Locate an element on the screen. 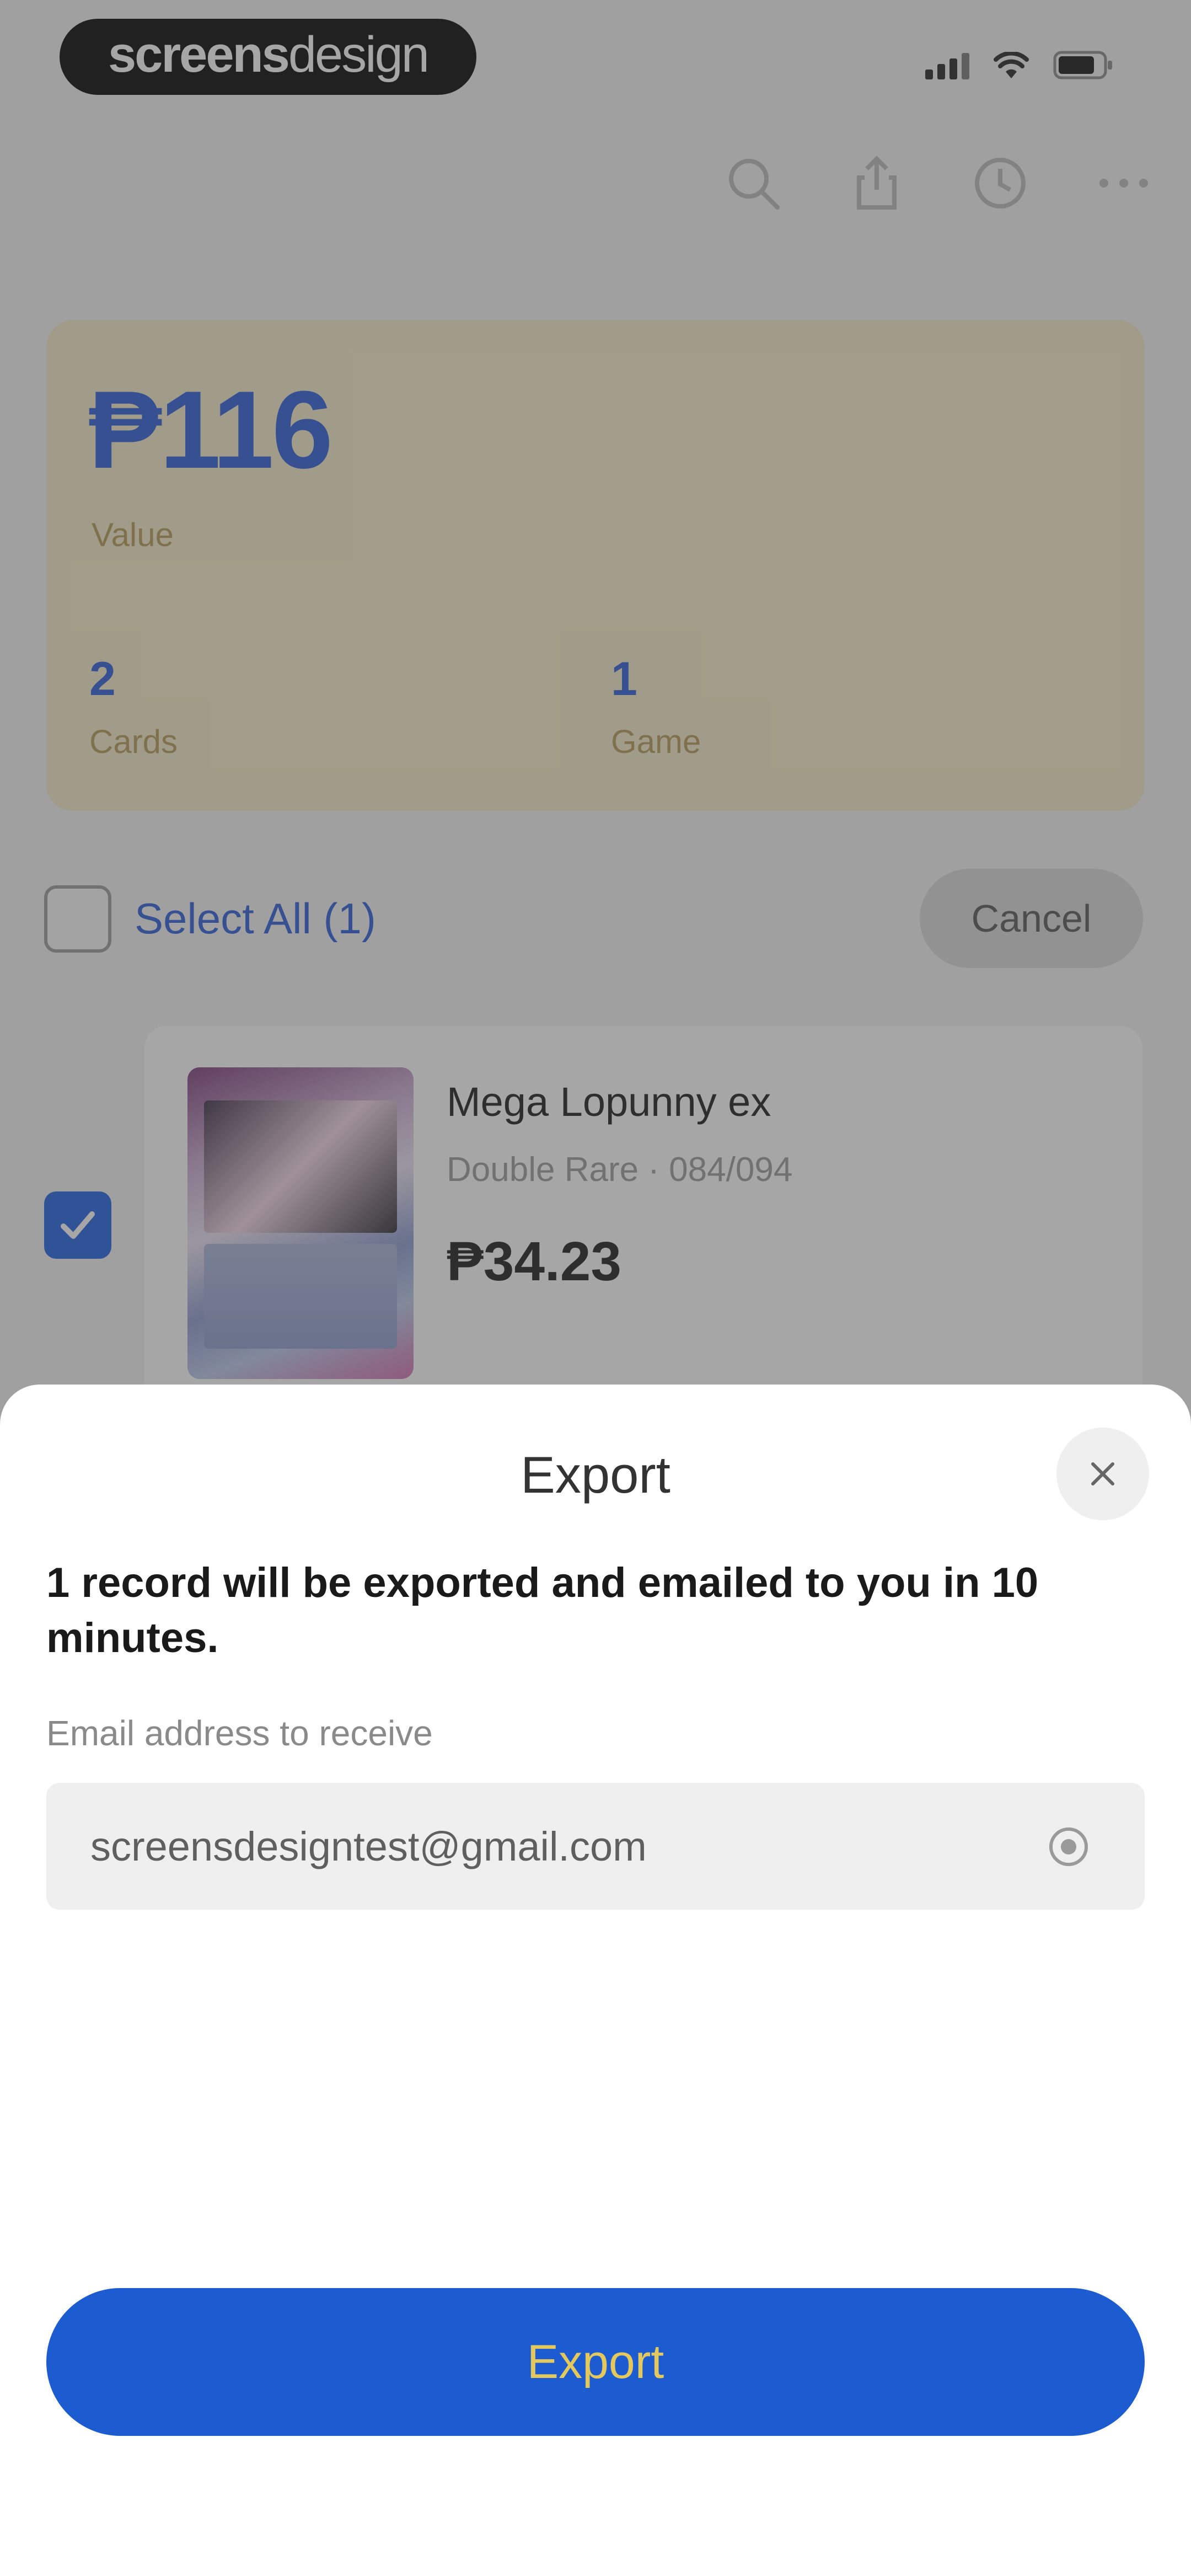 The height and width of the screenshot is (2576, 1191). close-button is located at coordinates (1102, 1474).